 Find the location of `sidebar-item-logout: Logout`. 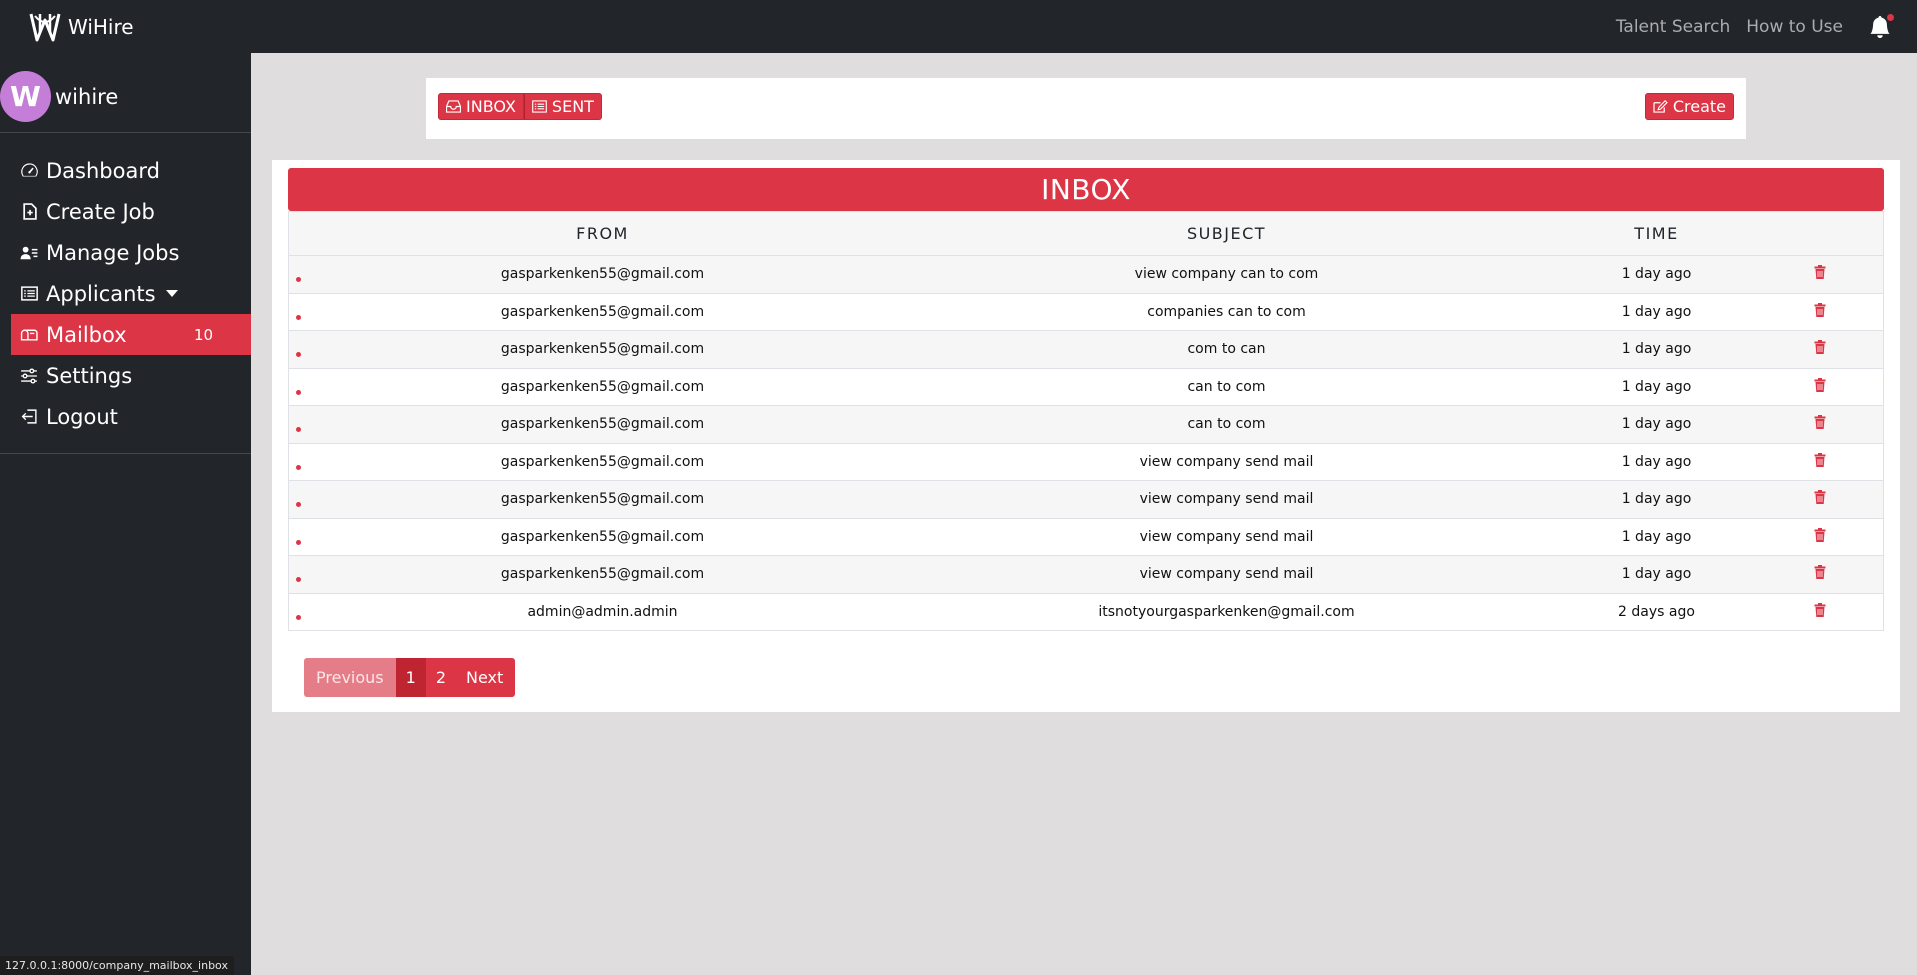

sidebar-item-logout: Logout is located at coordinates (131, 416).